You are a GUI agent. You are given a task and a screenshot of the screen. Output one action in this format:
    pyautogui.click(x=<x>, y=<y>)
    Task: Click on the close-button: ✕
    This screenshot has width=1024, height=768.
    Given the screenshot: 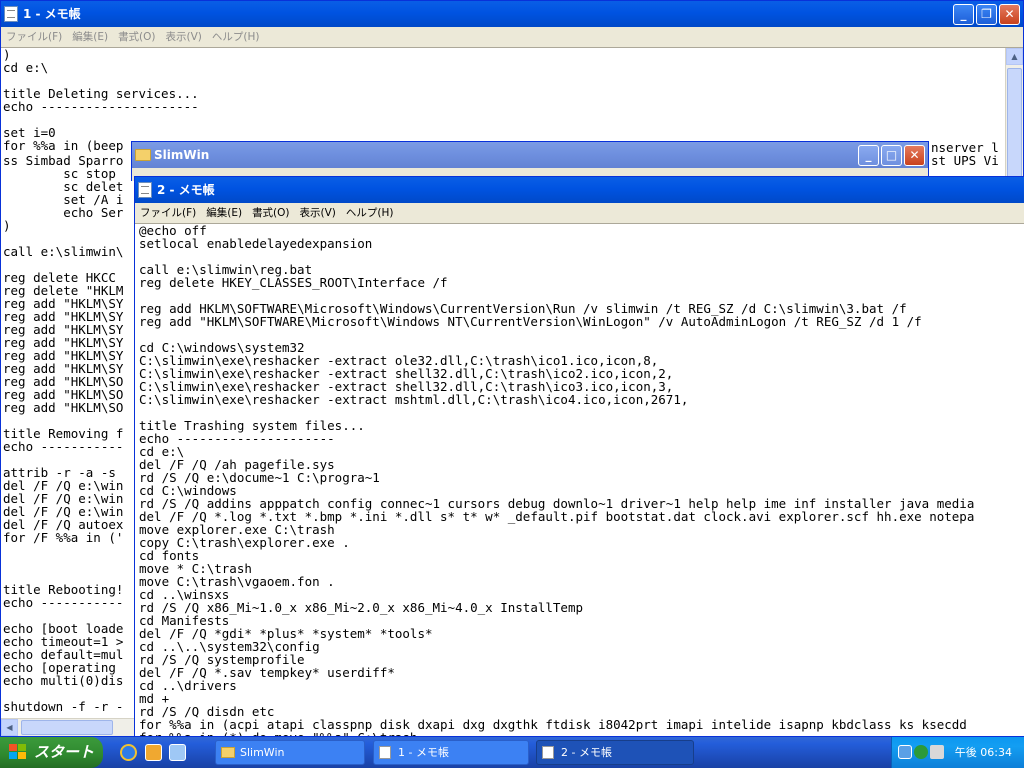 What is the action you would take?
    pyautogui.click(x=1009, y=14)
    